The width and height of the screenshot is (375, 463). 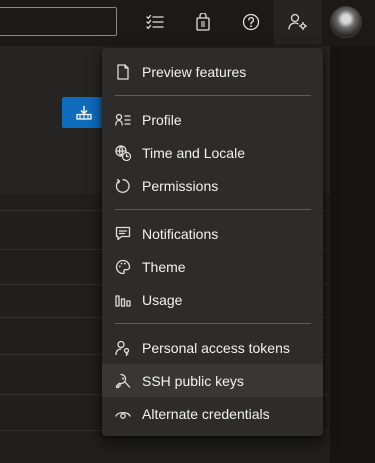 What do you see at coordinates (123, 234) in the screenshot?
I see `chat-bubble-icon` at bounding box center [123, 234].